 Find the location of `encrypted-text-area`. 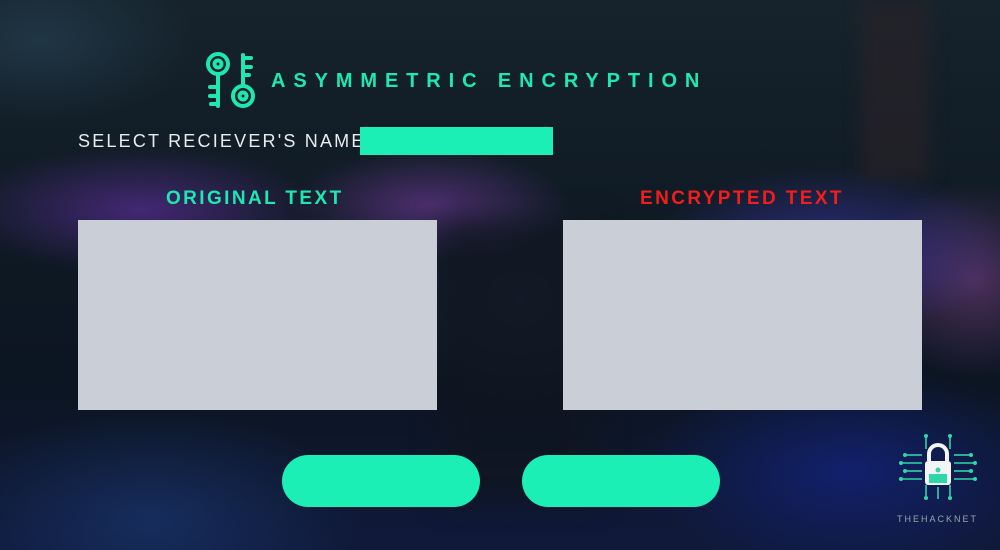

encrypted-text-area is located at coordinates (742, 315).